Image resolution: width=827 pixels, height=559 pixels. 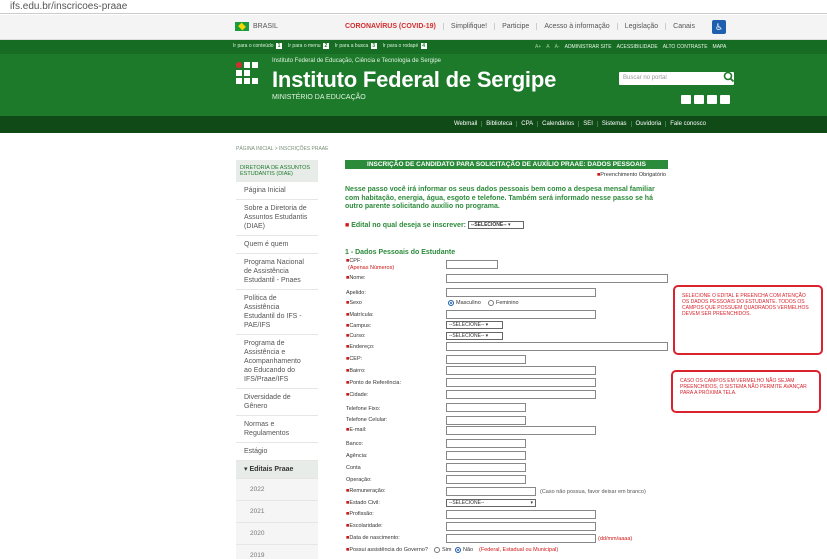 What do you see at coordinates (319, 97) in the screenshot?
I see `ministry-label: MINISTÉRIO DA EDUCAÇÃO` at bounding box center [319, 97].